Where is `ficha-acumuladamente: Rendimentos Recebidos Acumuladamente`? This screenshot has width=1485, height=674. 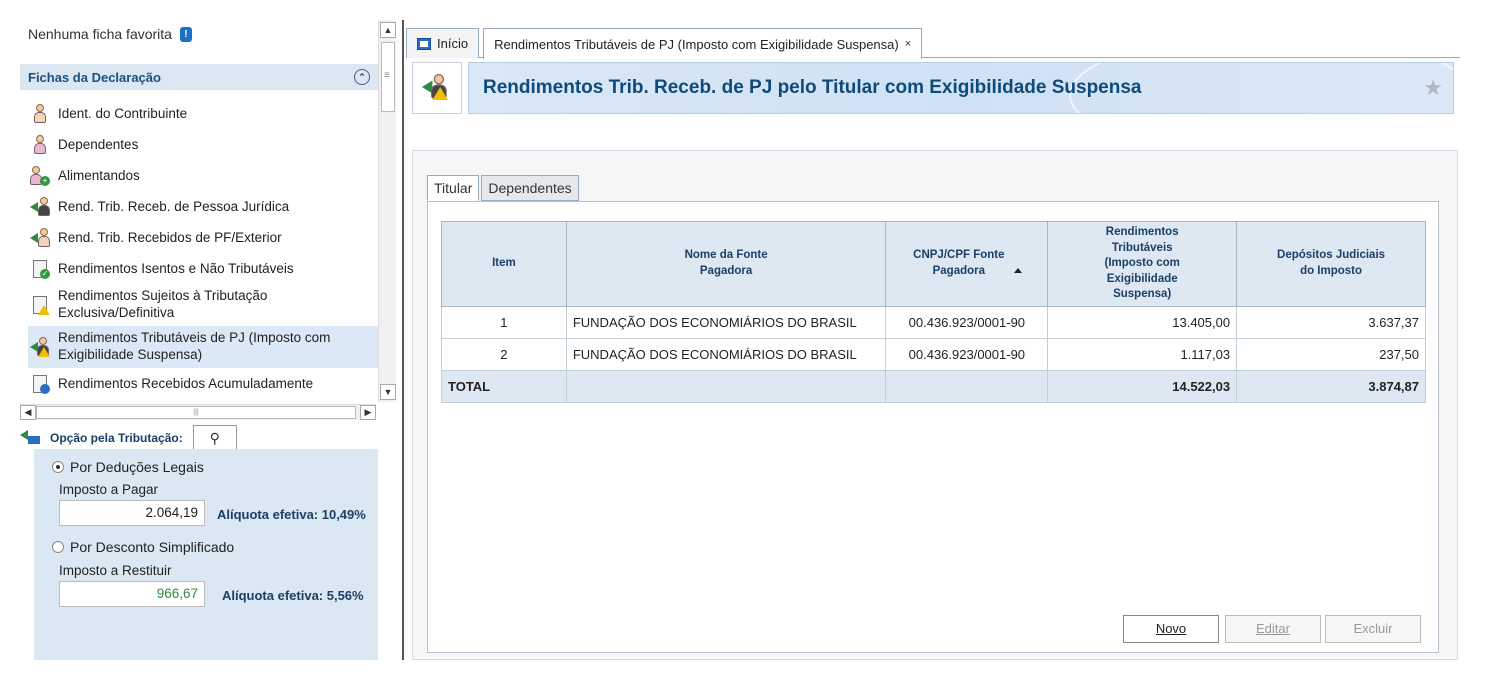
ficha-acumuladamente: Rendimentos Recebidos Acumuladamente is located at coordinates (199, 383).